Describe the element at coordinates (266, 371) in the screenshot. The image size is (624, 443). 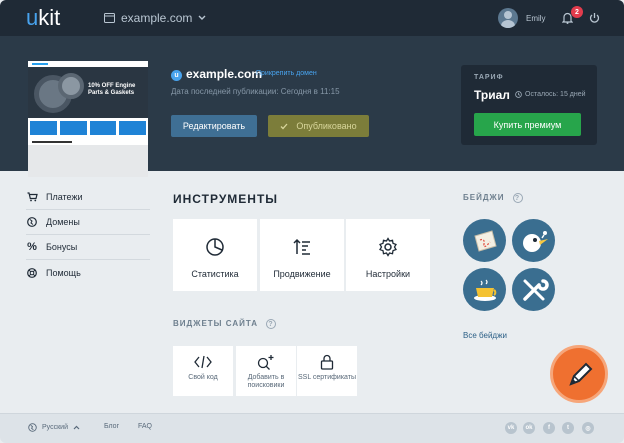
I see `widget-search-engines: Добавить в поисковики` at that location.